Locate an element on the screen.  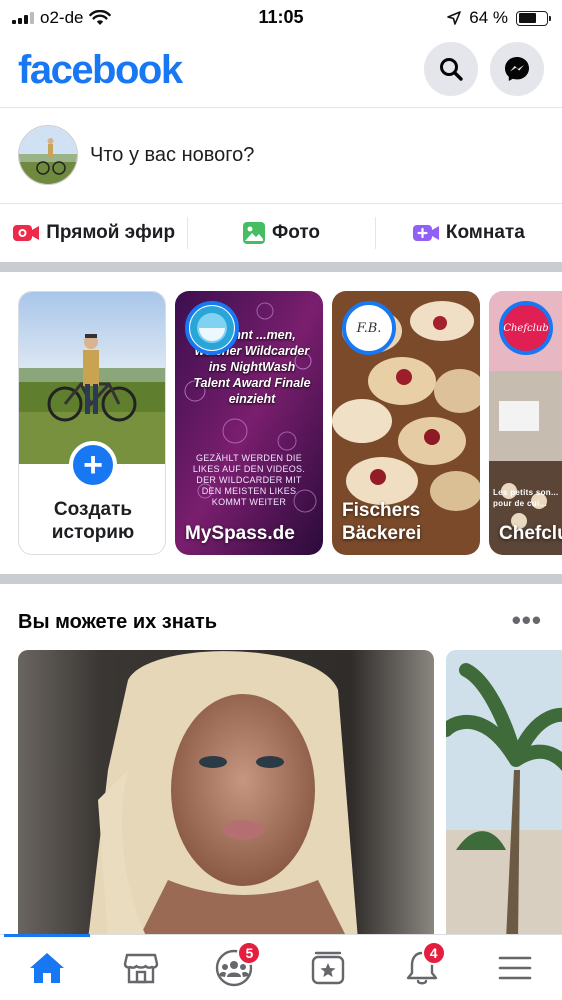
pymk-card is located at coordinates (504, 795).